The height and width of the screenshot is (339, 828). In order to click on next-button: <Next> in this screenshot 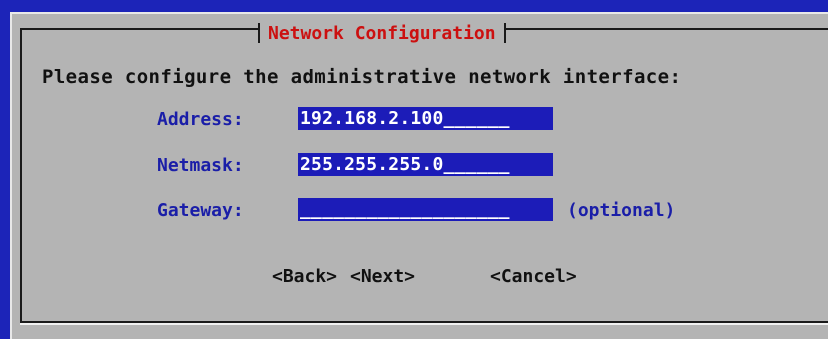, I will do `click(382, 276)`.